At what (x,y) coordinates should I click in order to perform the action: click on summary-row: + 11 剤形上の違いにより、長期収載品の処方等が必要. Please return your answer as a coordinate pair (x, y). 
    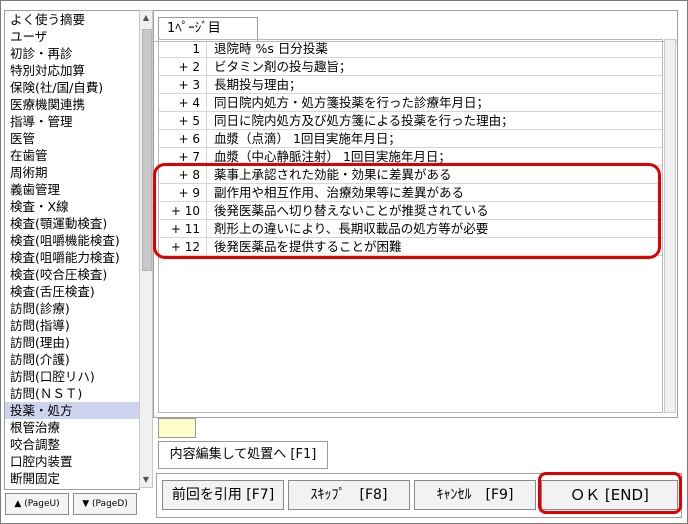
    Looking at the image, I should click on (410, 229).